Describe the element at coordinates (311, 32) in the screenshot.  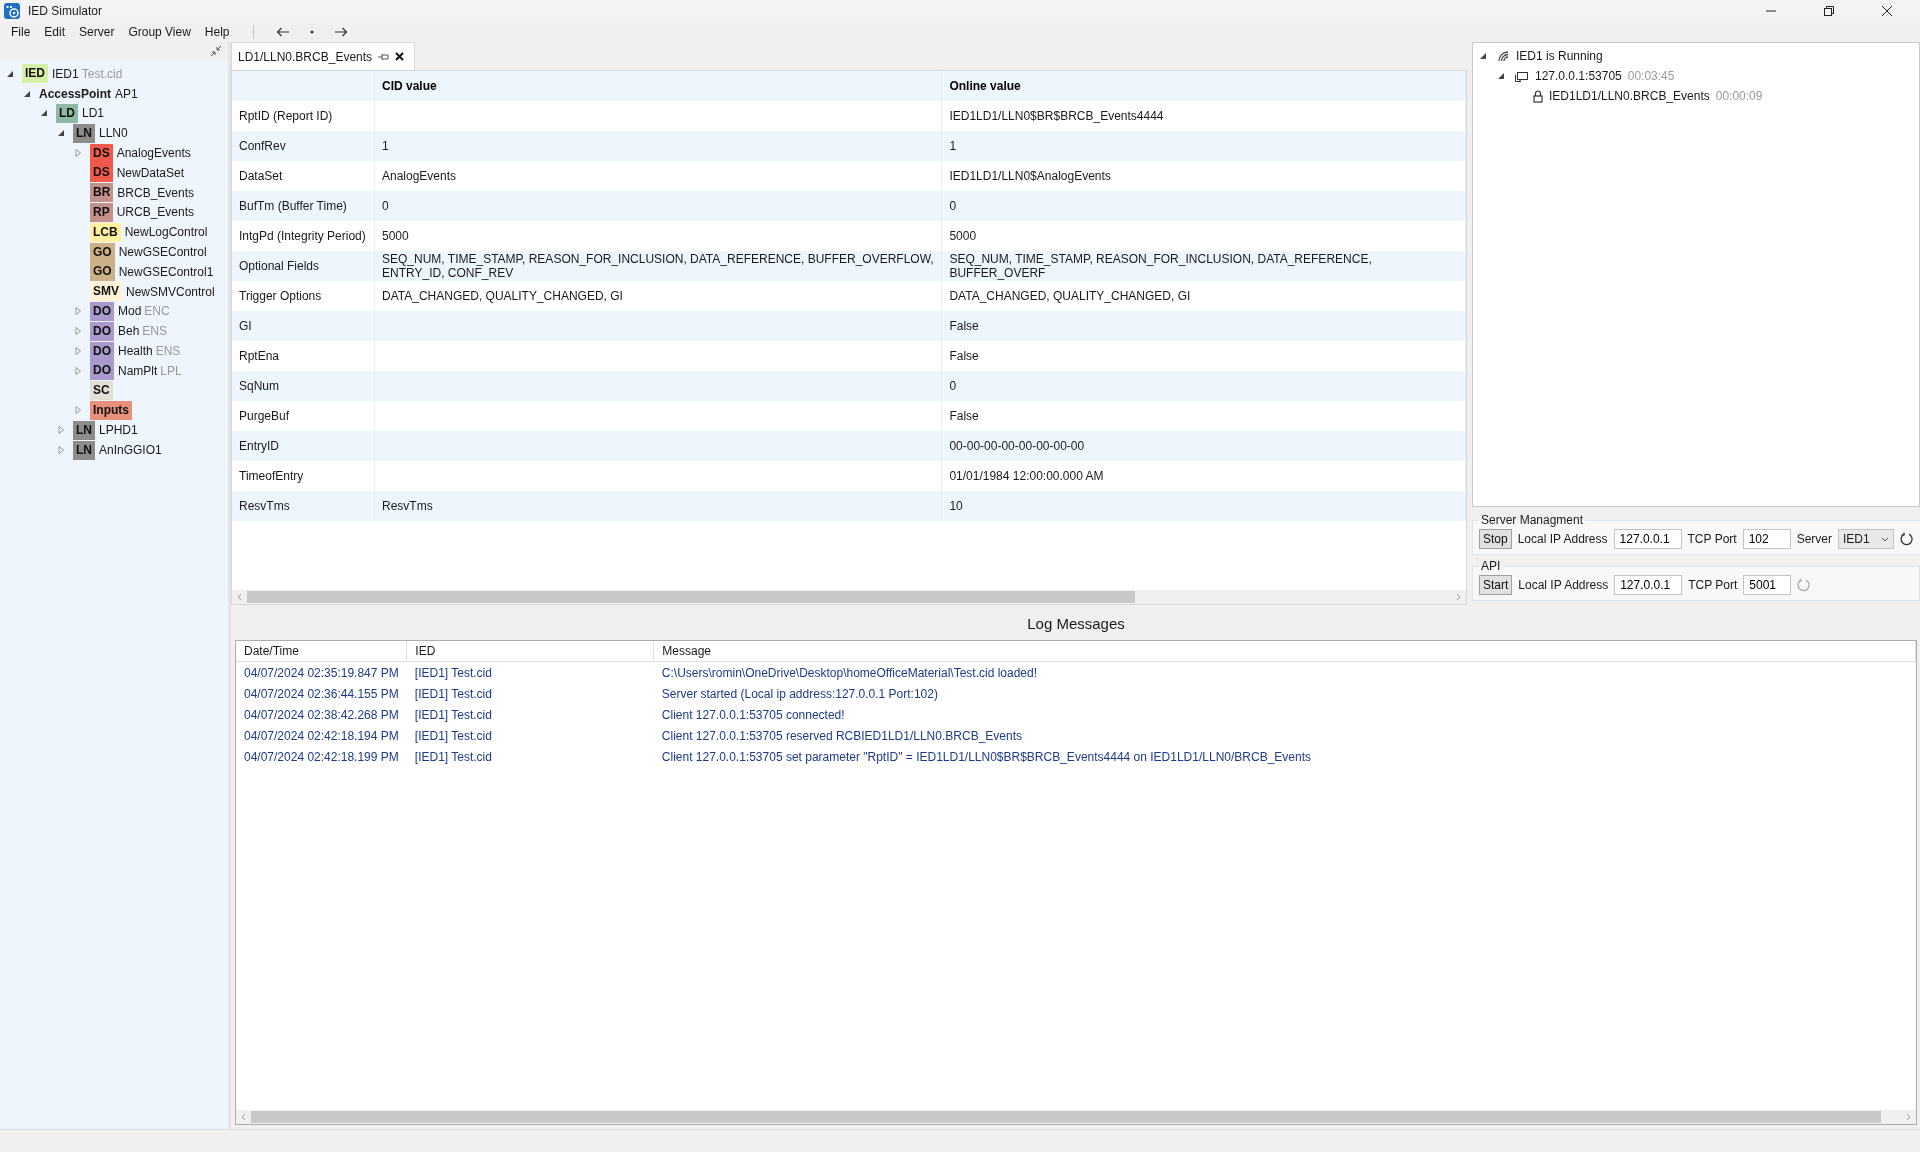
I see `dot-icon` at that location.